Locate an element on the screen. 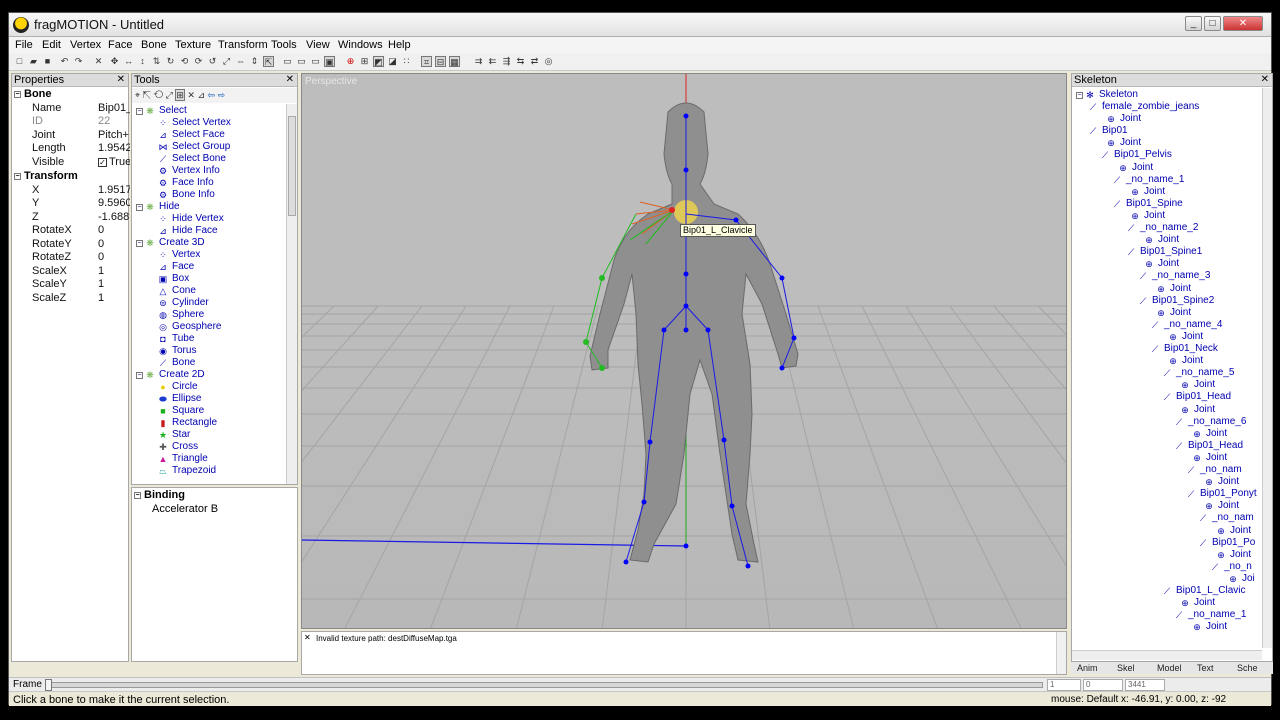 The height and width of the screenshot is (720, 1280). menu-help: Help is located at coordinates (399, 45).